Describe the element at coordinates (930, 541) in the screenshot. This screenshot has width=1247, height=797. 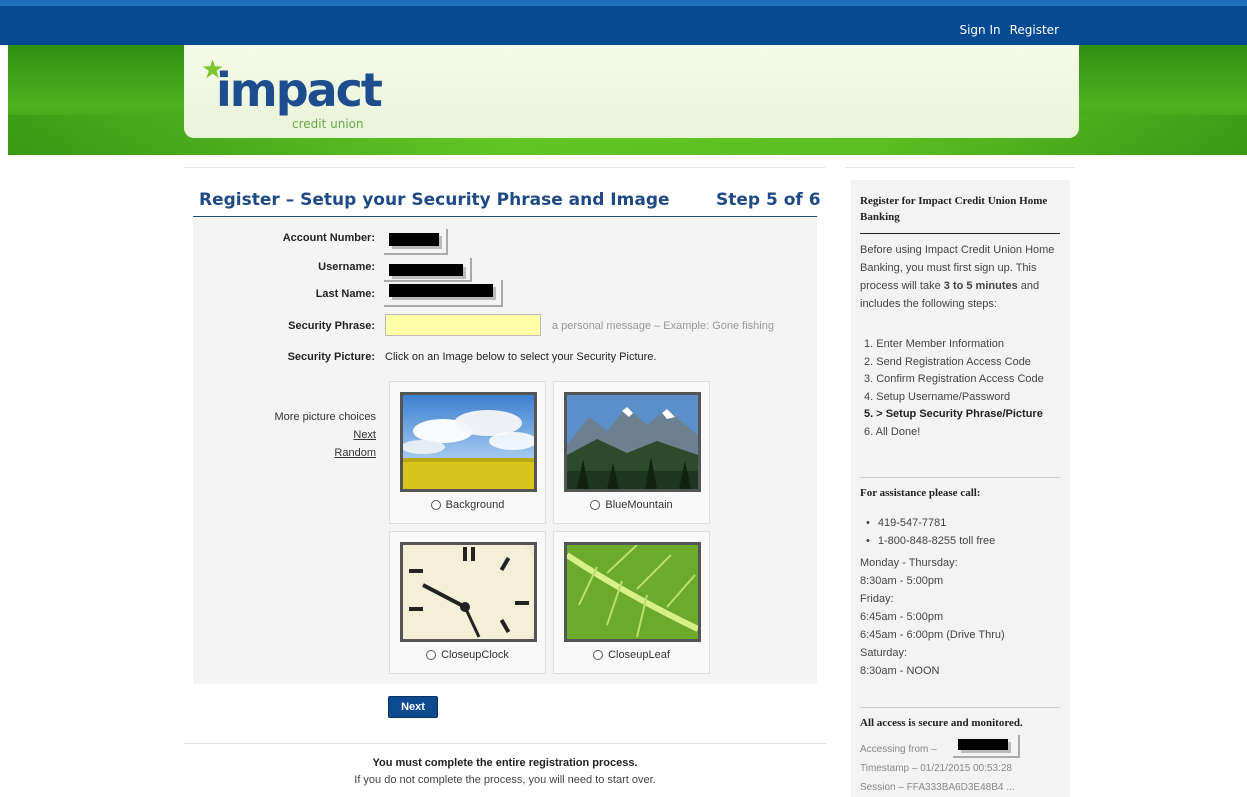
I see `phone-number: 1-800-848-8255 toll free` at that location.